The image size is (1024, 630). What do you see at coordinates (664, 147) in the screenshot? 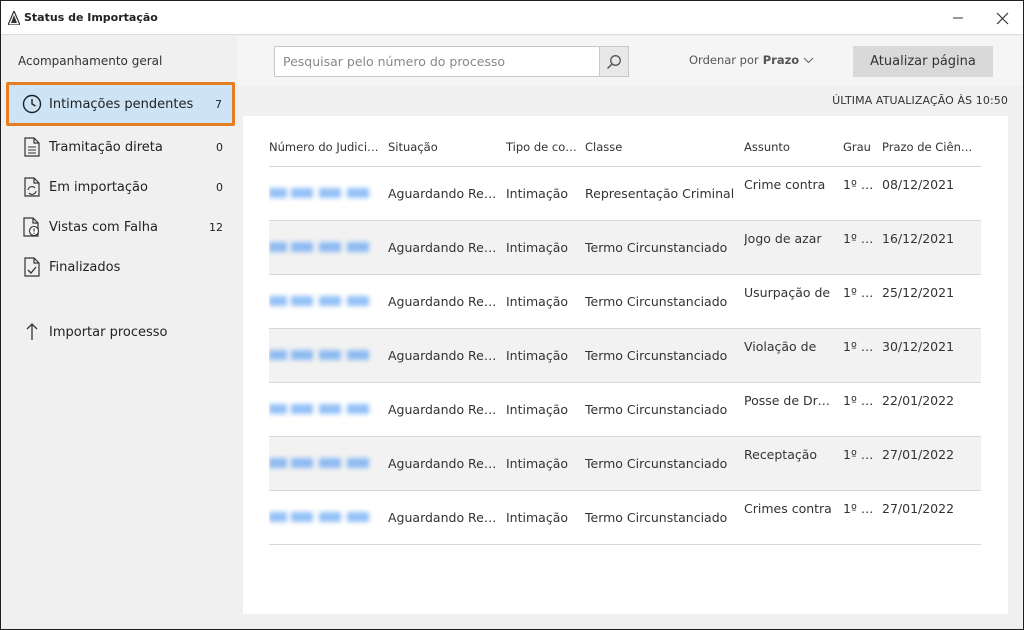
I see `column-header-classe: Classe` at bounding box center [664, 147].